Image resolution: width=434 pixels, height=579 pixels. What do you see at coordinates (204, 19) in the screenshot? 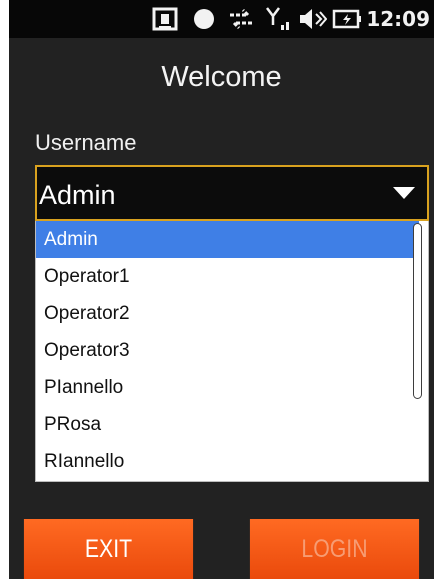
I see `record-icon` at bounding box center [204, 19].